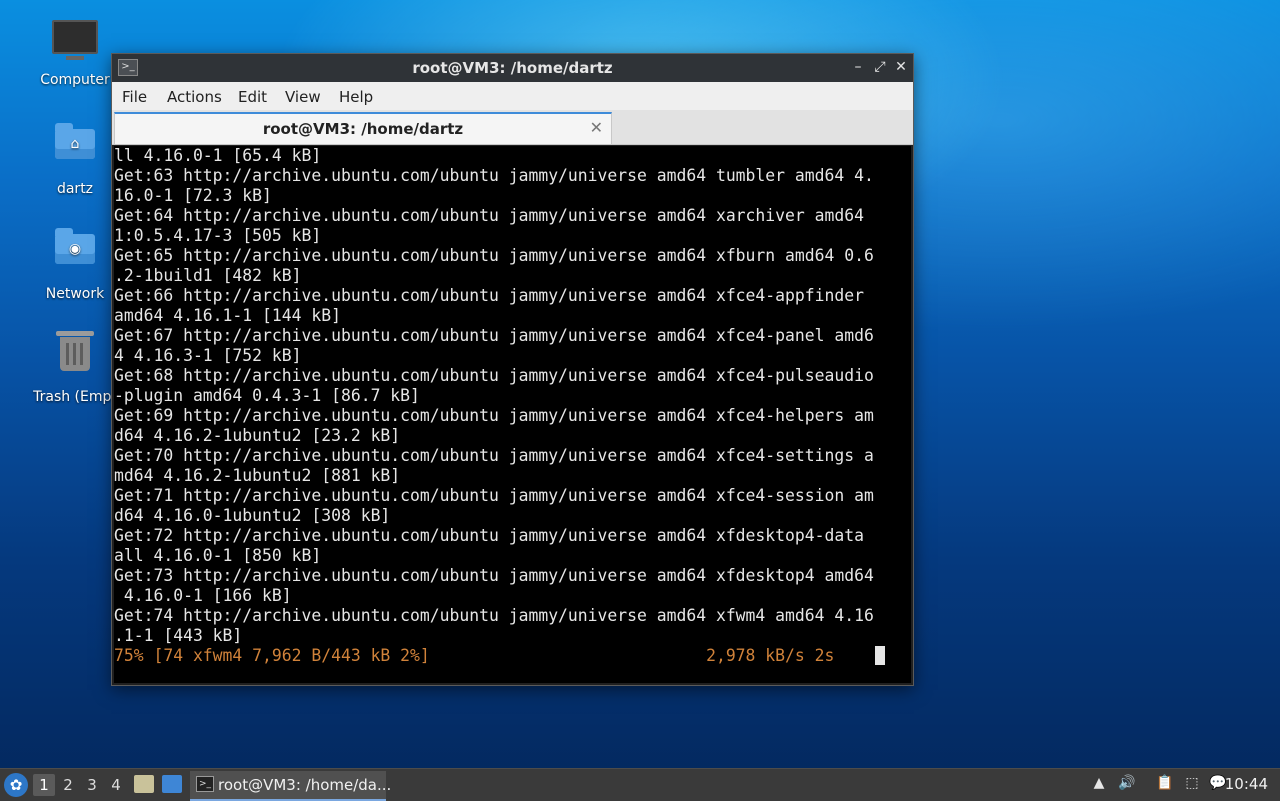 The width and height of the screenshot is (1280, 801). Describe the element at coordinates (512, 96) in the screenshot. I see `menu-bar: File Actions Edit View Help` at that location.